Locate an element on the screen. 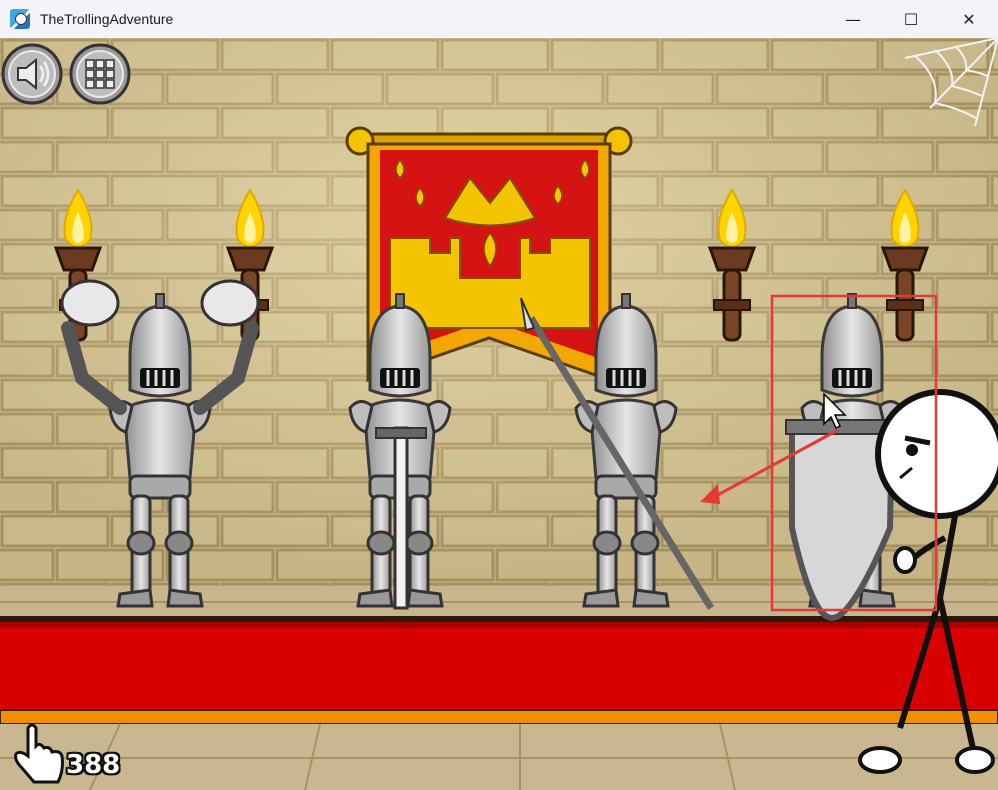 The image size is (998, 790). app-icon is located at coordinates (20, 19).